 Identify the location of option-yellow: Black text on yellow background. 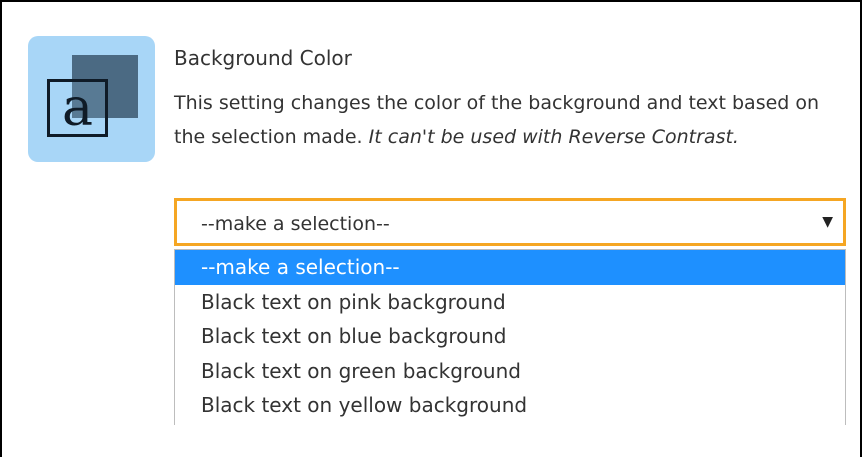
(510, 405).